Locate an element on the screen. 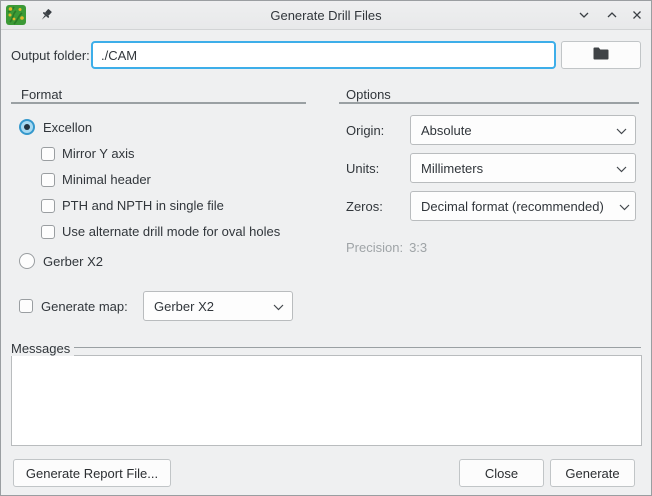 Image resolution: width=652 pixels, height=496 pixels. units-label: Units: is located at coordinates (363, 168).